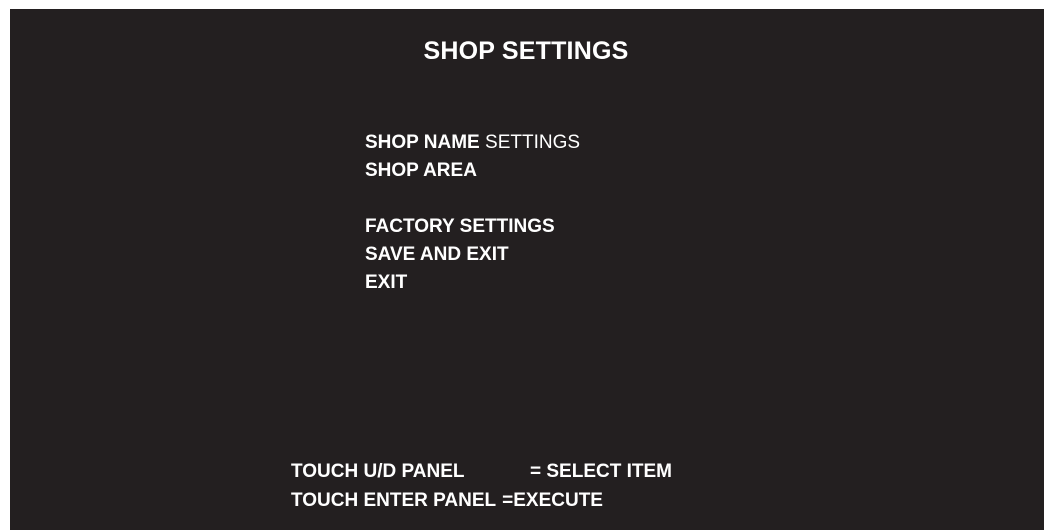 The height and width of the screenshot is (530, 1052). What do you see at coordinates (422, 142) in the screenshot?
I see `shop-name-label: SHOP NAME` at bounding box center [422, 142].